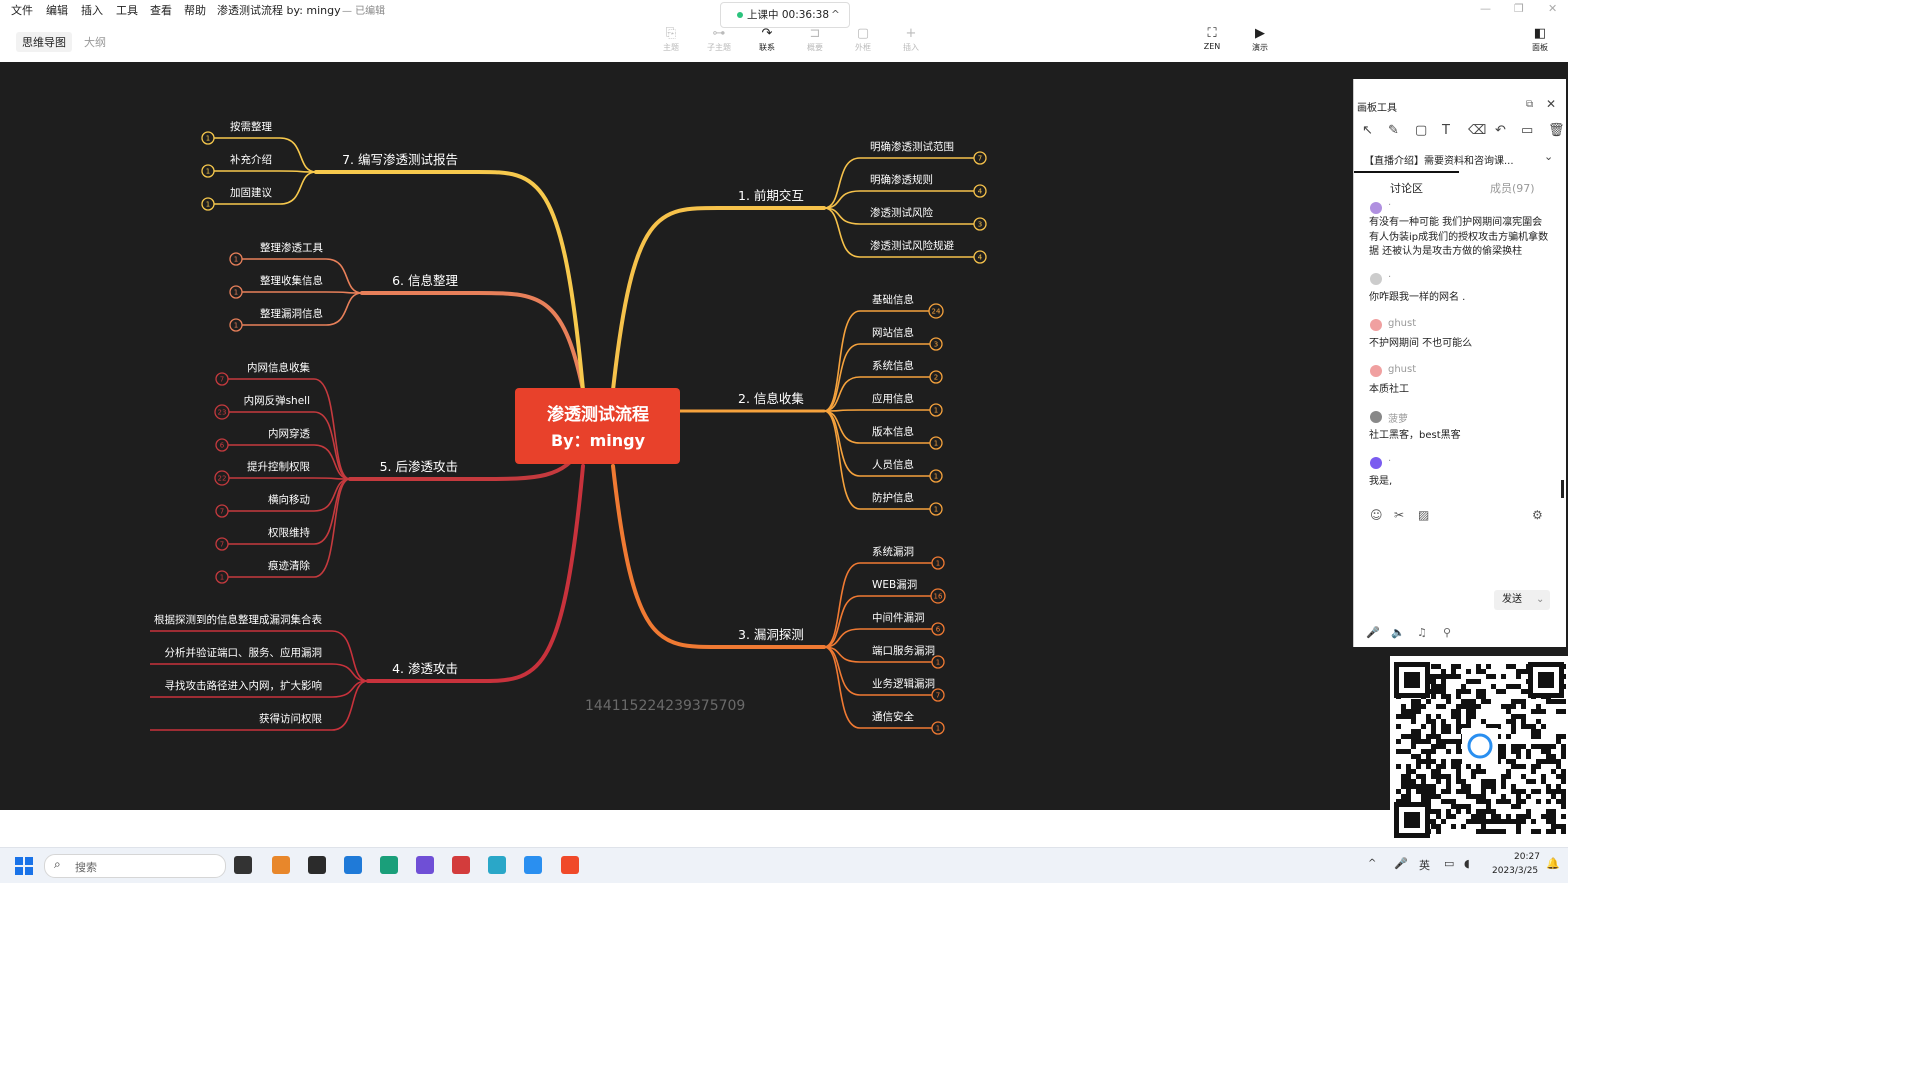 The width and height of the screenshot is (1920, 1080). I want to click on subtopic-label: 内网反弹shell, so click(277, 400).